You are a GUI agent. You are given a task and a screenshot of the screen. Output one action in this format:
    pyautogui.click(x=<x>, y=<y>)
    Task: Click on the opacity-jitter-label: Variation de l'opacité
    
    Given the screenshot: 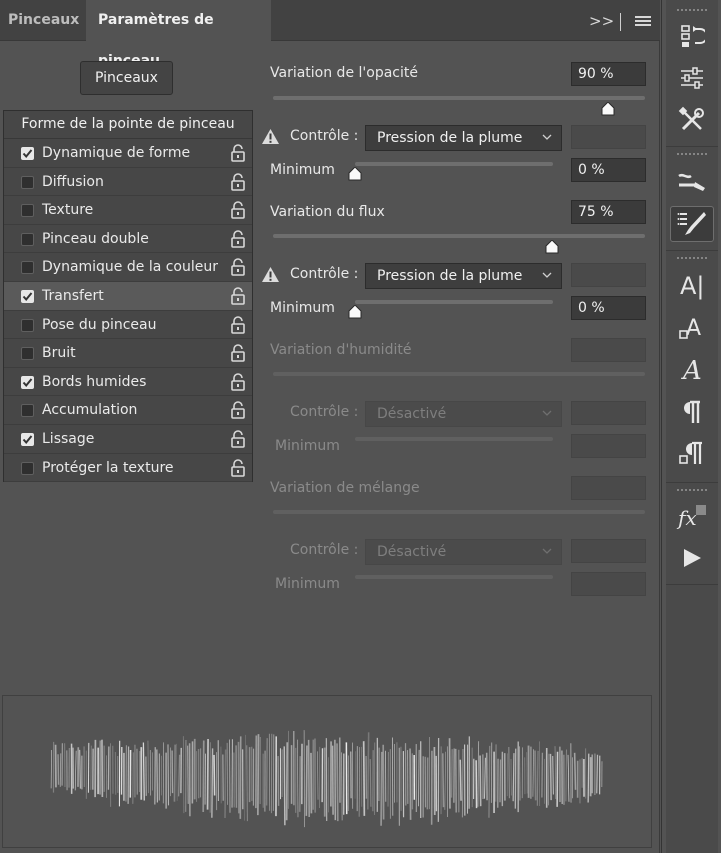 What is the action you would take?
    pyautogui.click(x=344, y=73)
    